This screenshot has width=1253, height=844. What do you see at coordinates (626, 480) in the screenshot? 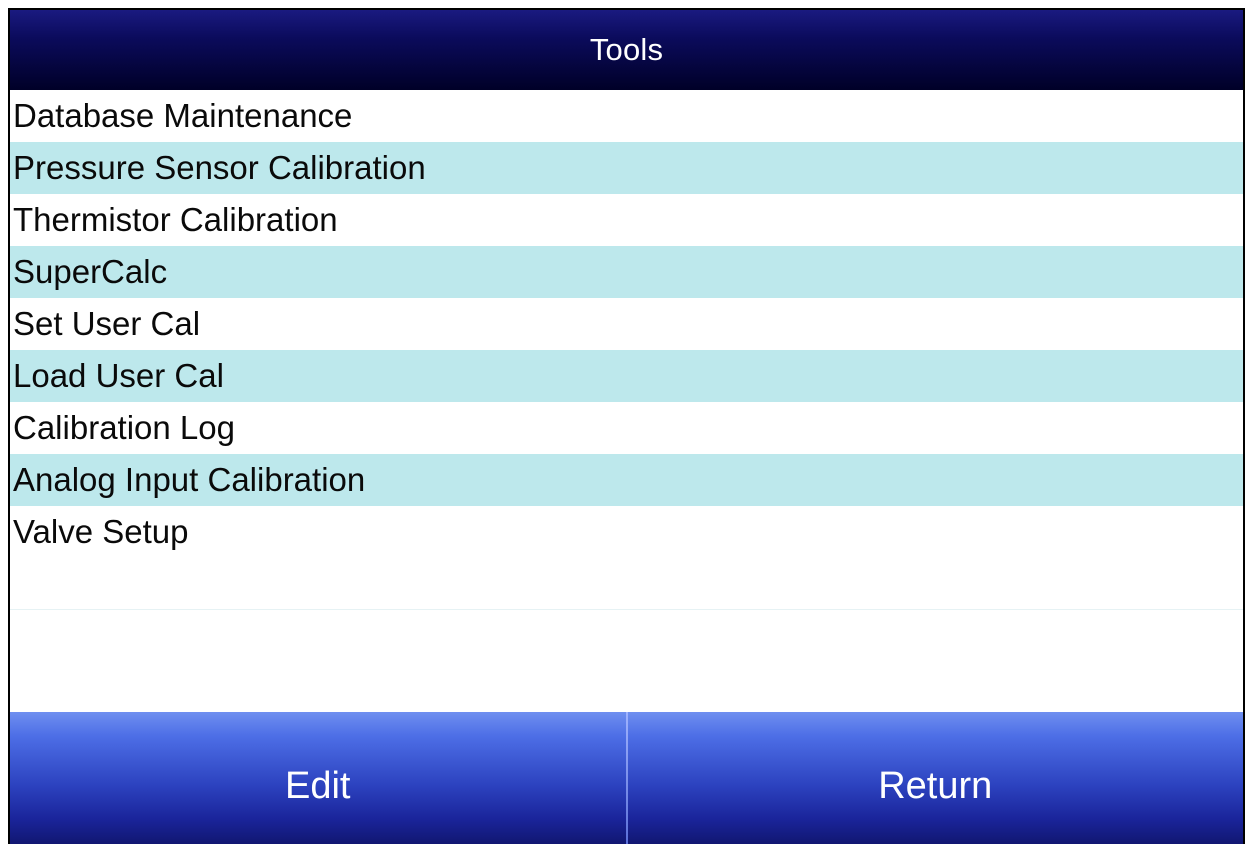
I see `menu-item-analog-input-calibration: Analog Input Calibration` at bounding box center [626, 480].